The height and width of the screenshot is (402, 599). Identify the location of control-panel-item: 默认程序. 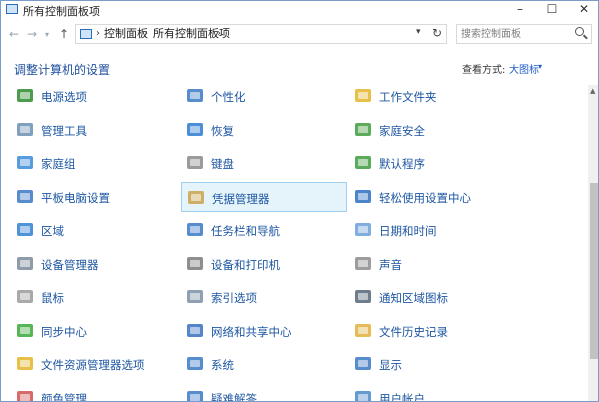
(432, 163).